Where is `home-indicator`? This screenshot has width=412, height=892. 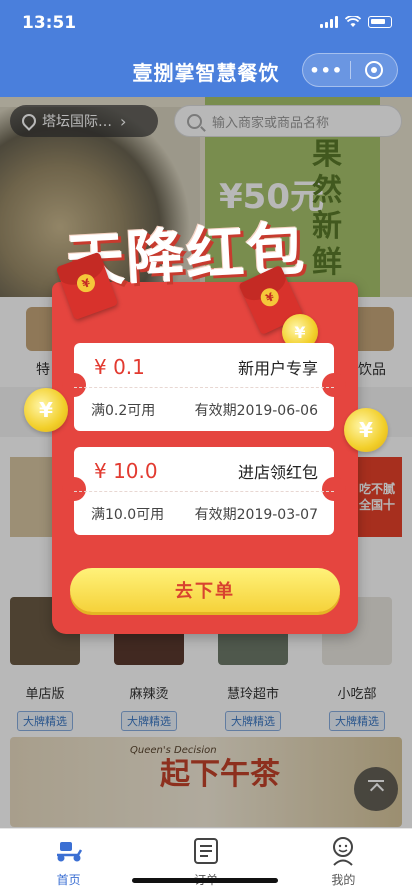 home-indicator is located at coordinates (205, 880).